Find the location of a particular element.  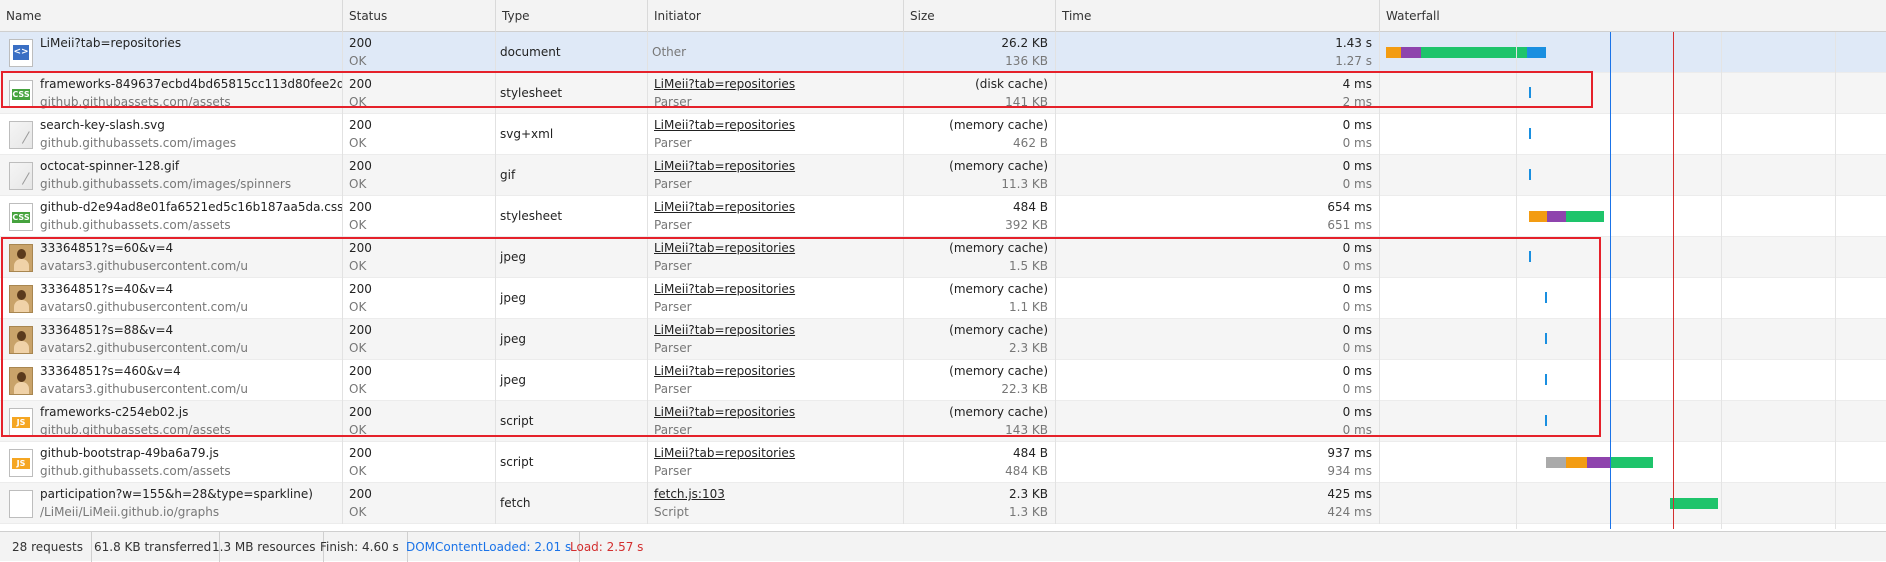

time-cell: 0 ms 0 ms is located at coordinates (1218, 134).